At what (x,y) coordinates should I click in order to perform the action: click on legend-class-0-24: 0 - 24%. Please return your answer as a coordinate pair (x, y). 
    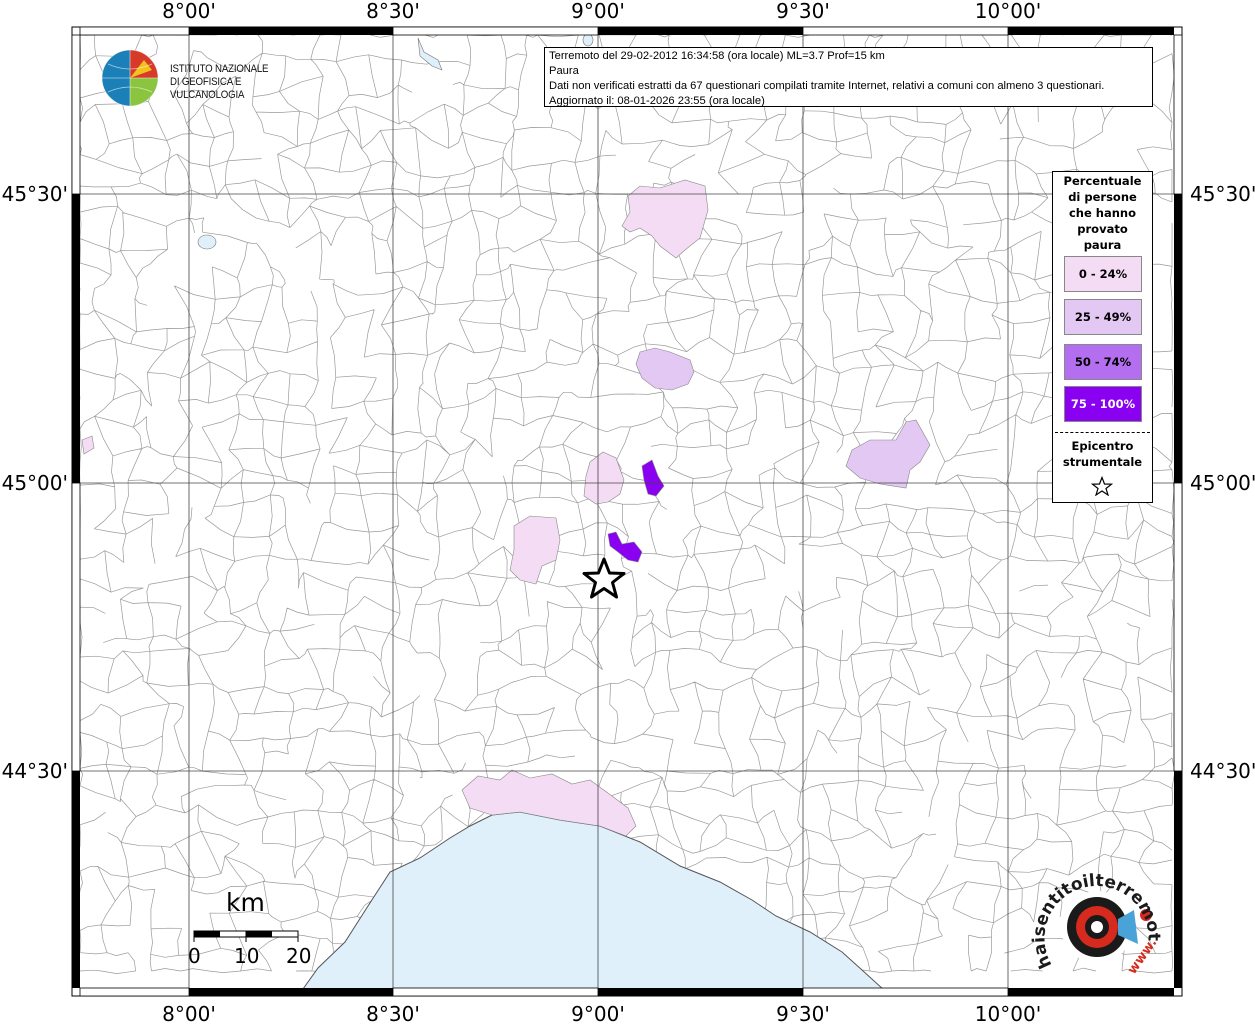
    Looking at the image, I should click on (1103, 274).